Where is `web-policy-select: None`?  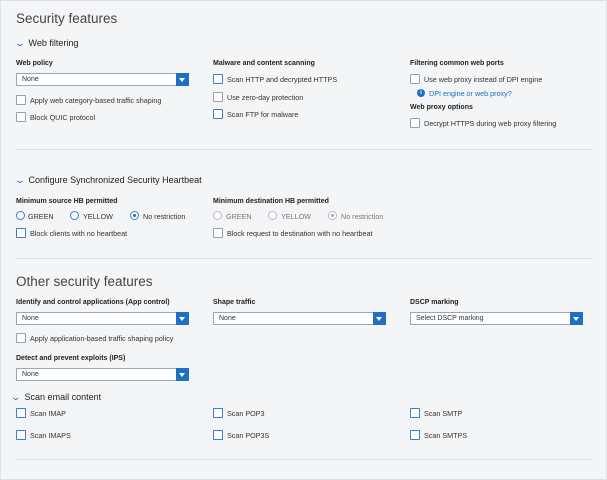
web-policy-select: None is located at coordinates (102, 79).